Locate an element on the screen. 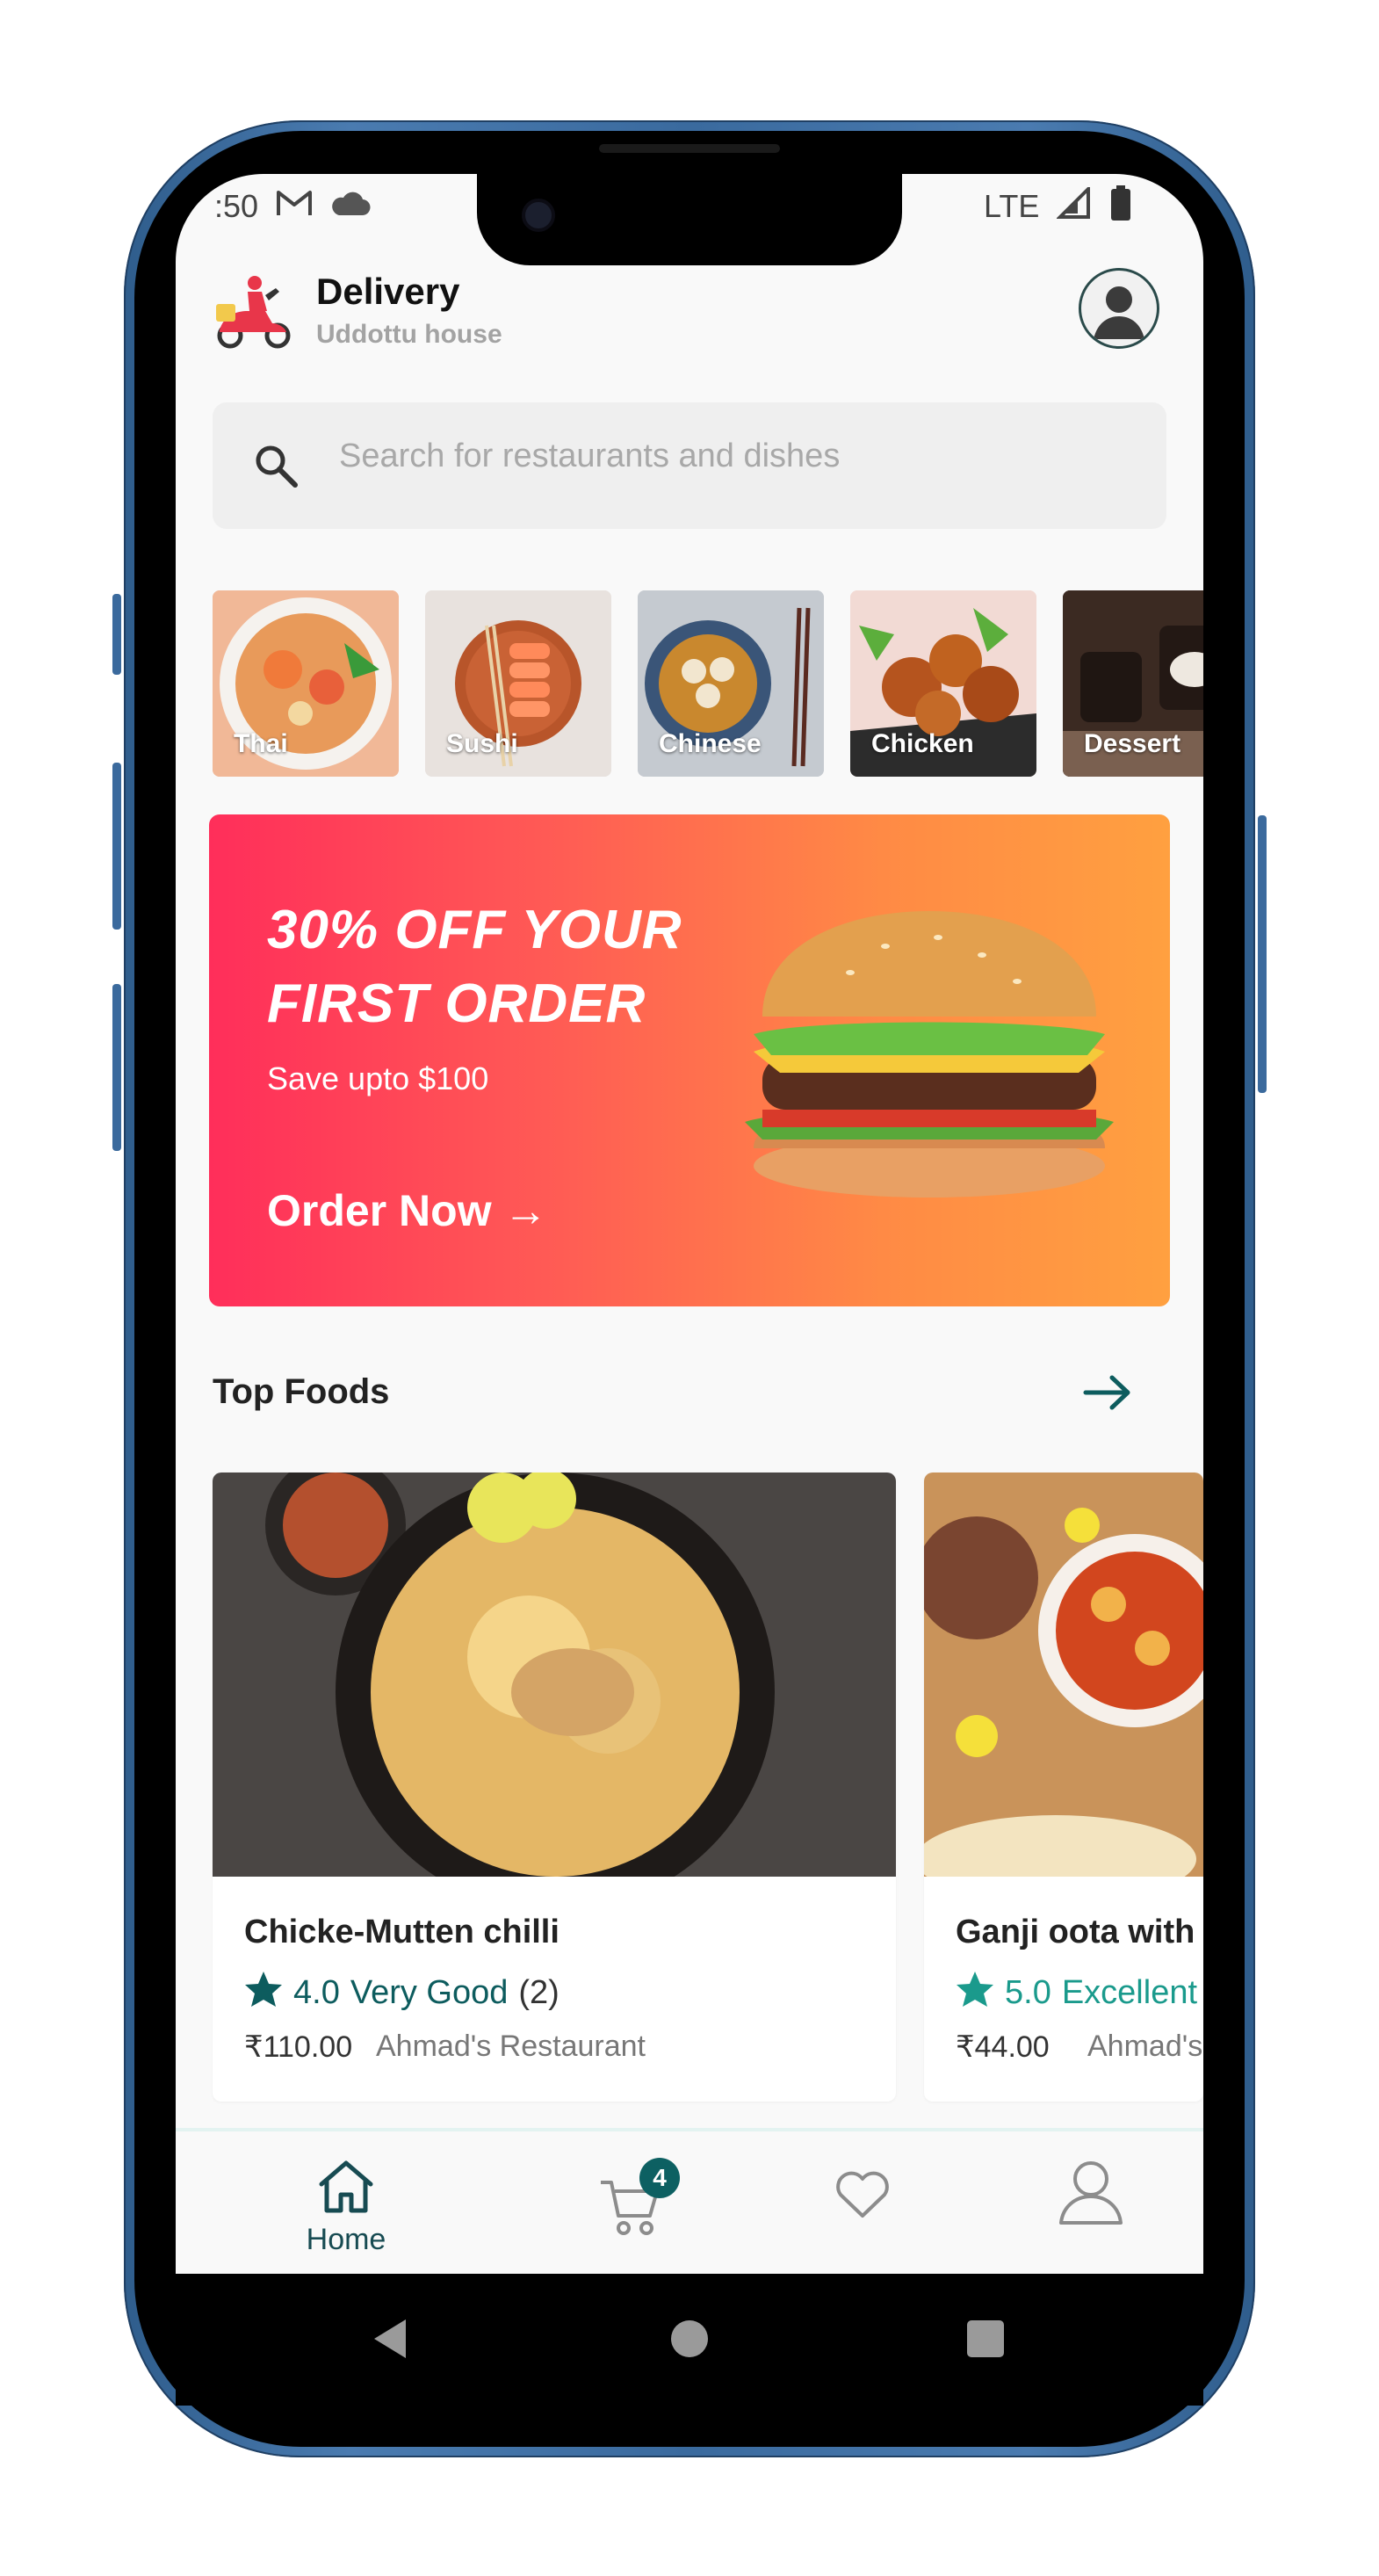  promo-subtitle: Save upto $100 is located at coordinates (378, 1078).